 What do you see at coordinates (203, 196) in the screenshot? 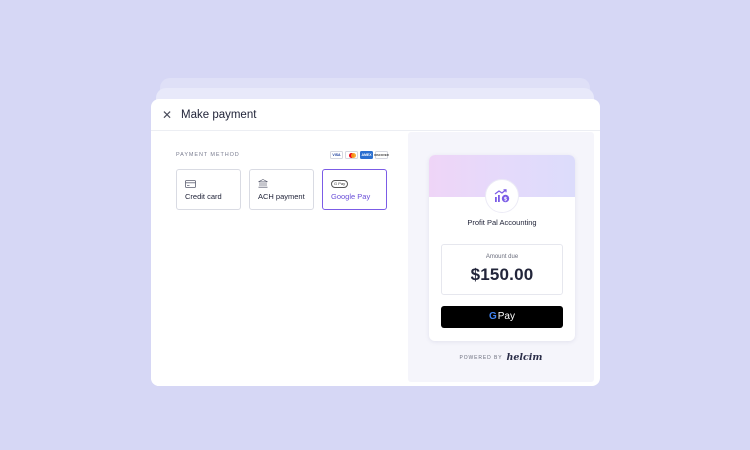
I see `credit-card-label: Credit card` at bounding box center [203, 196].